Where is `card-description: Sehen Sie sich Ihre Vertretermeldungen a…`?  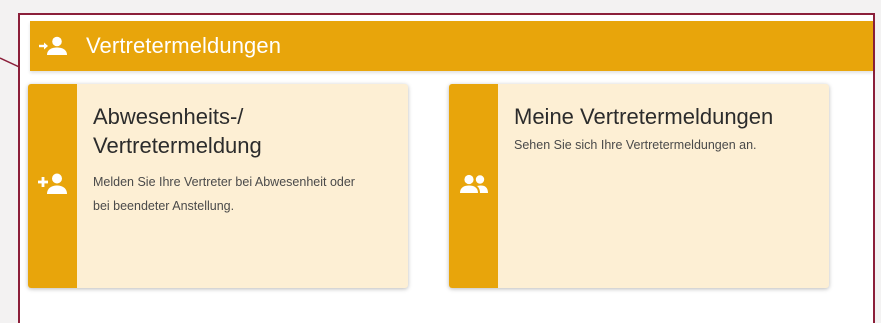 card-description: Sehen Sie sich Ihre Vertretermeldungen a… is located at coordinates (664, 145).